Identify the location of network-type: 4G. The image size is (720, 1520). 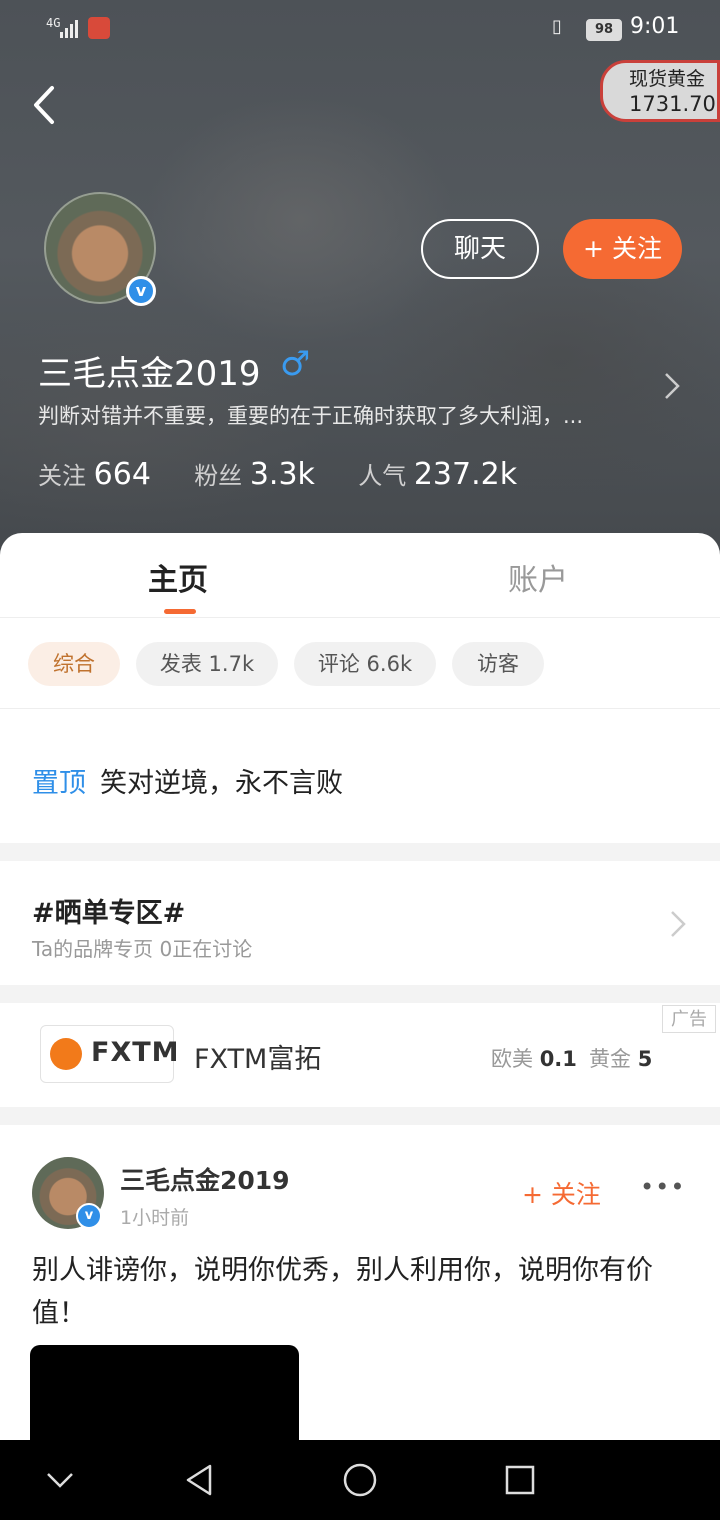
(53, 23).